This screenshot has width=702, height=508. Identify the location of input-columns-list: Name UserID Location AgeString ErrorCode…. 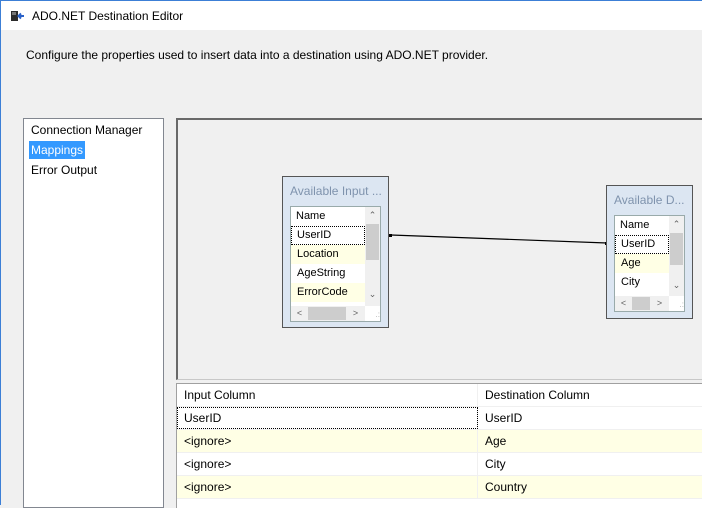
(335, 264).